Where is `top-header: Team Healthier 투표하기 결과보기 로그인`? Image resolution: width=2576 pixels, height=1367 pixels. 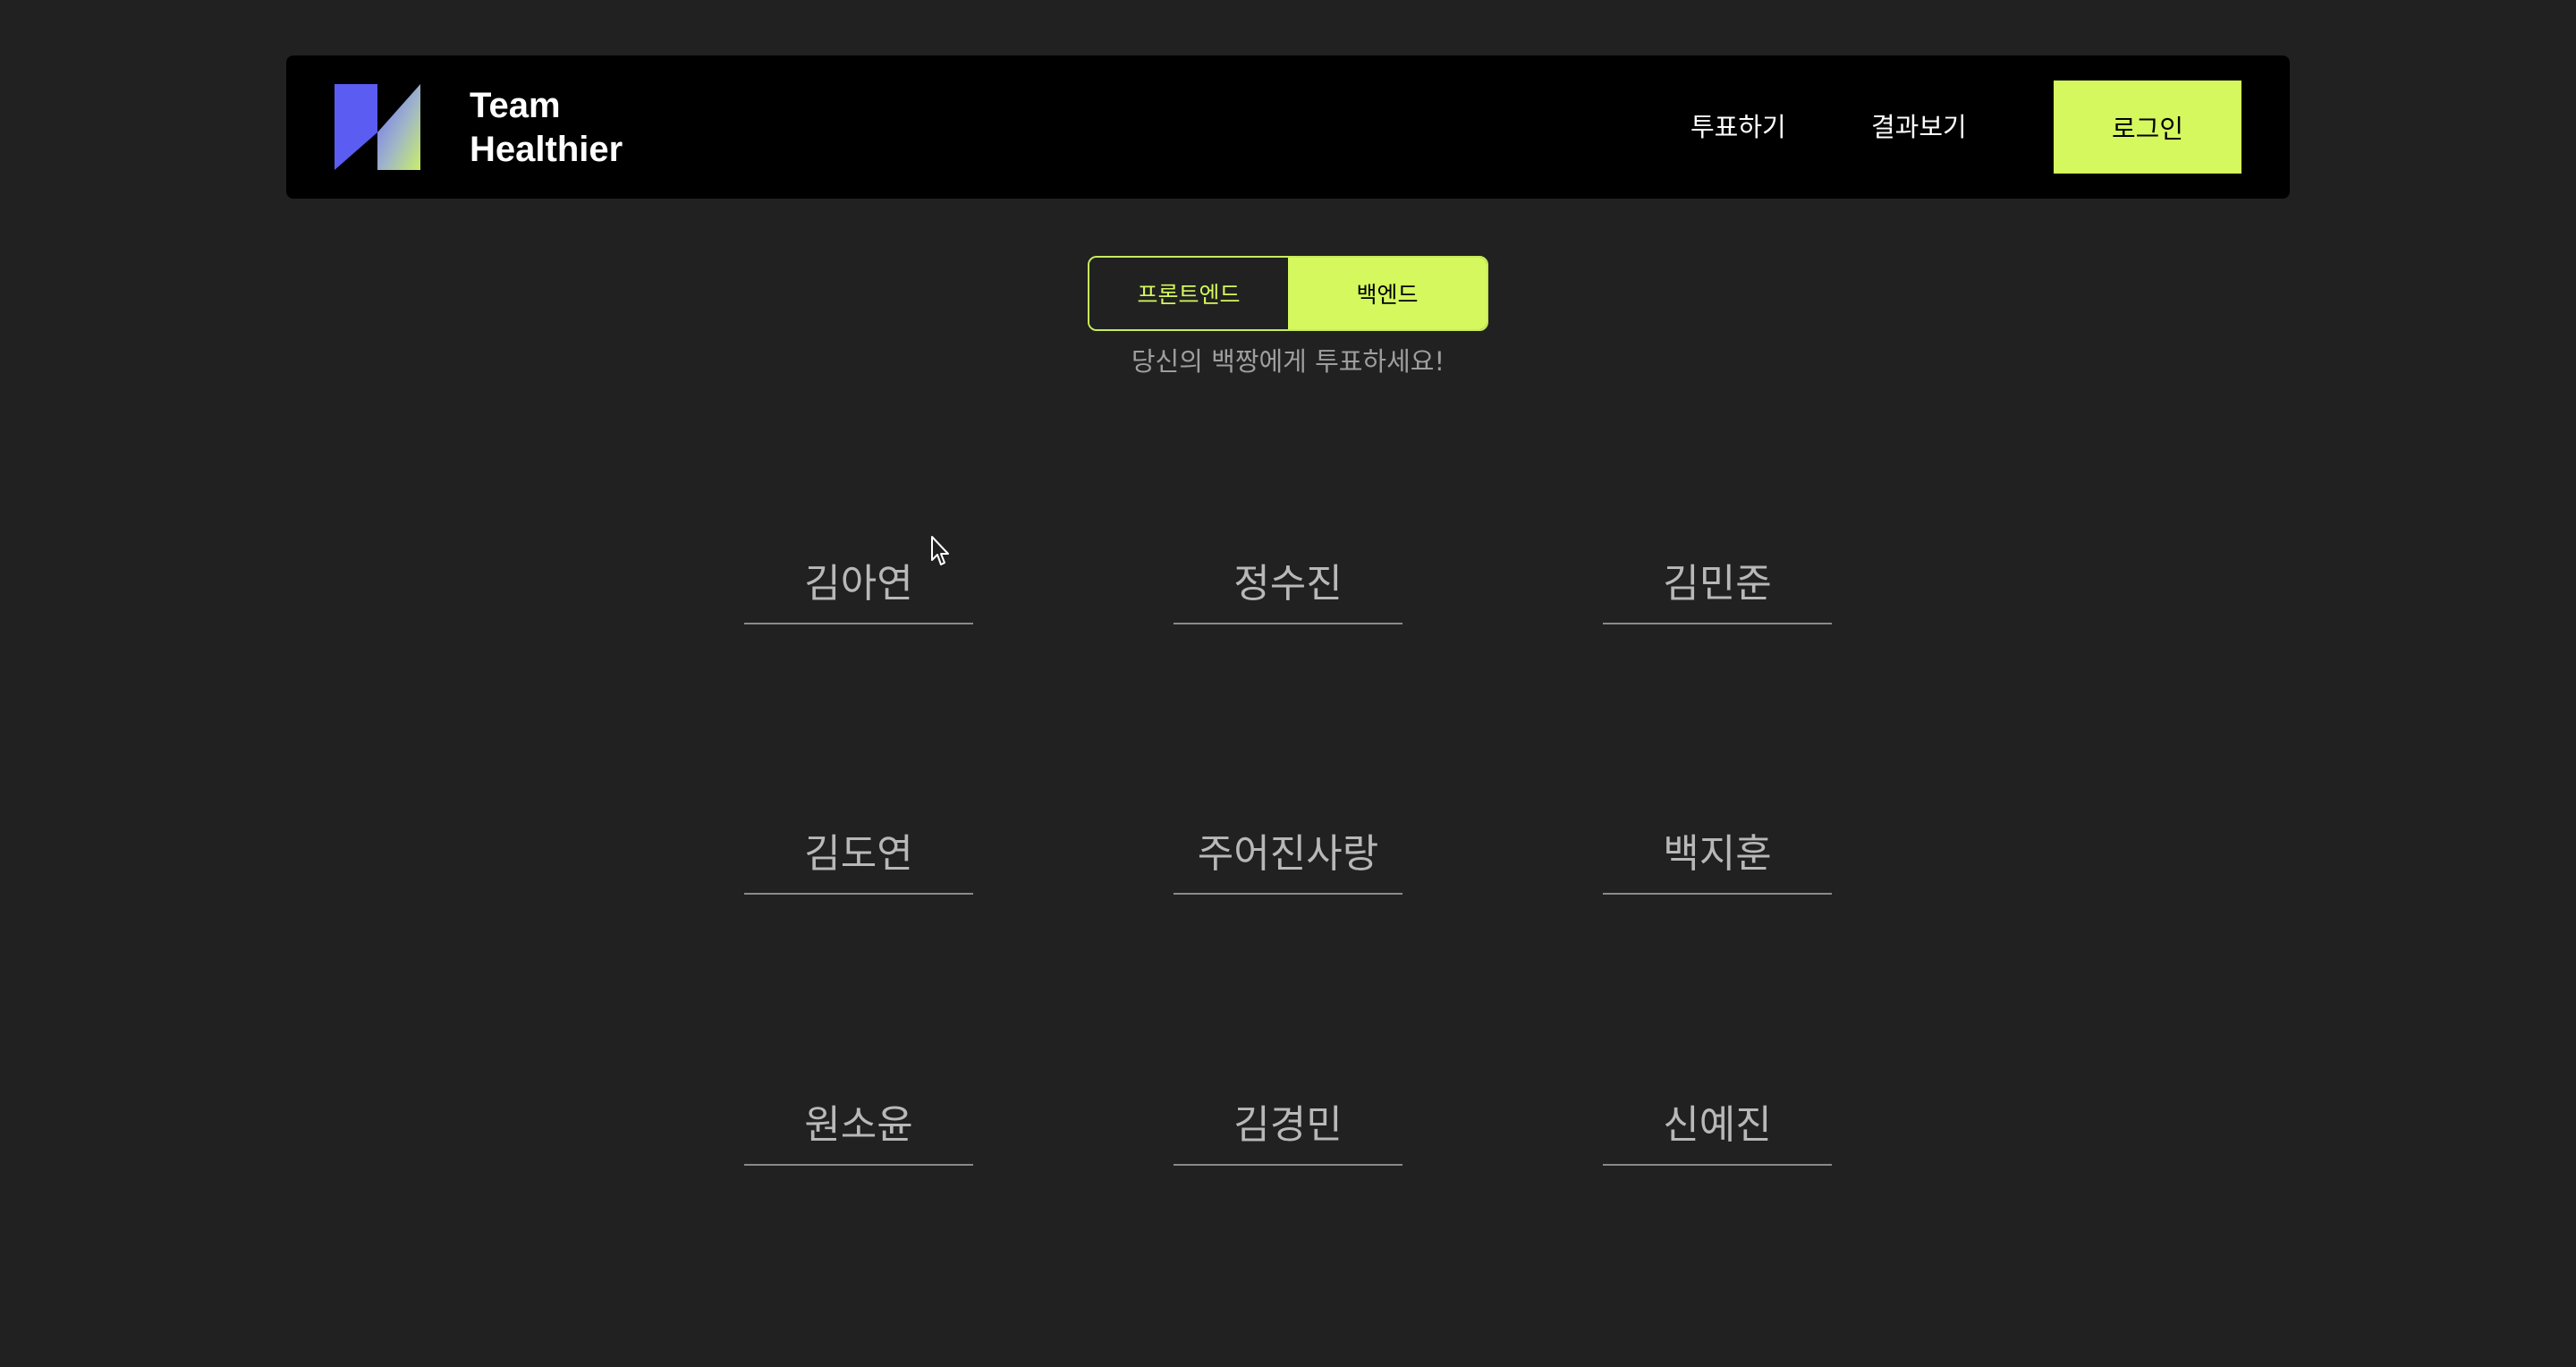 top-header: Team Healthier 투표하기 결과보기 로그인 is located at coordinates (1288, 127).